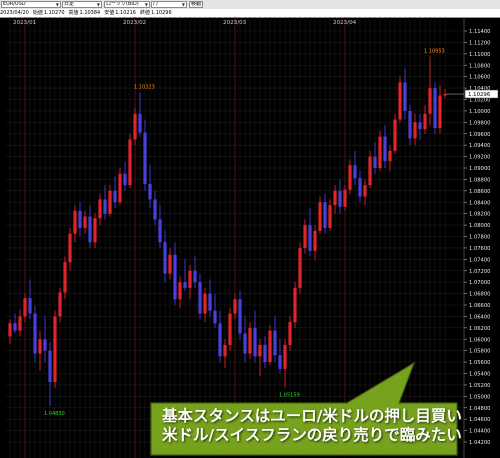 This screenshot has height=458, width=500. Describe the element at coordinates (479, 180) in the screenshot. I see `y-tick-label: 1.08800` at that location.